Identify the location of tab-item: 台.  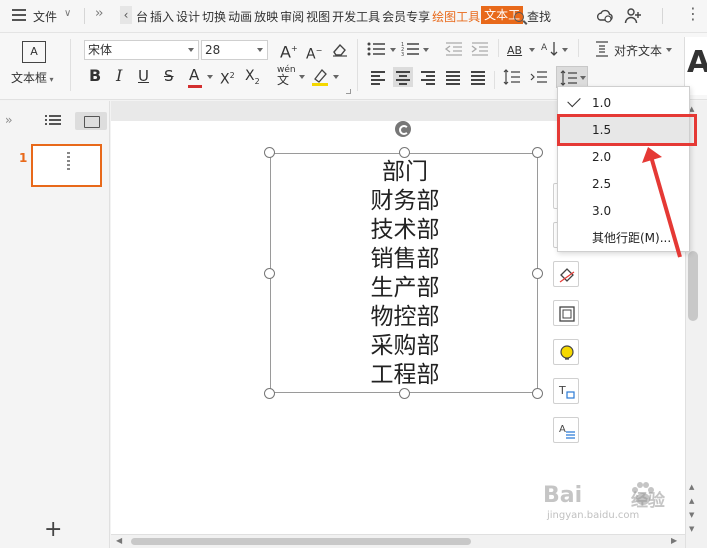
(142, 16).